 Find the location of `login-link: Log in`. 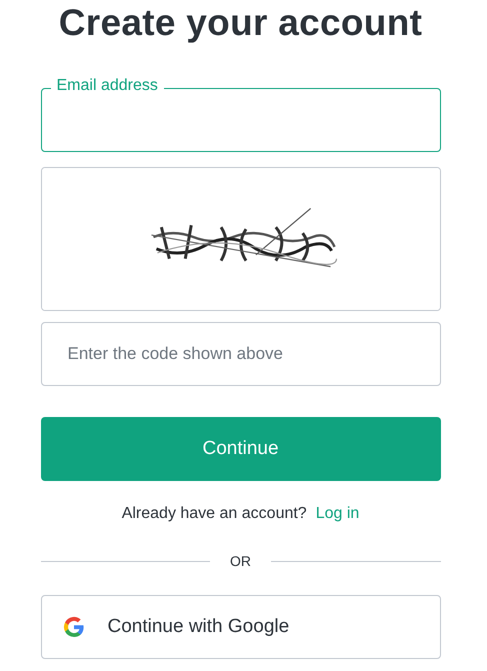

login-link: Log in is located at coordinates (338, 514).